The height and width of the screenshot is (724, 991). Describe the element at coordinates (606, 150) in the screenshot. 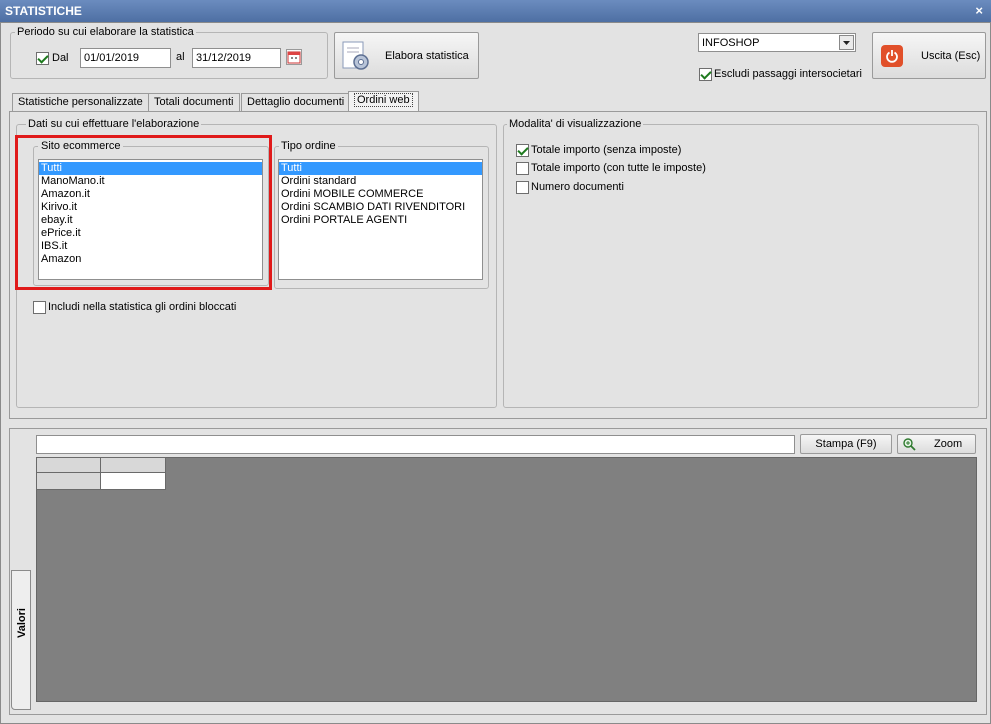

I see `totale-senza-imposte-label: Totale importo (senza imposte)` at that location.